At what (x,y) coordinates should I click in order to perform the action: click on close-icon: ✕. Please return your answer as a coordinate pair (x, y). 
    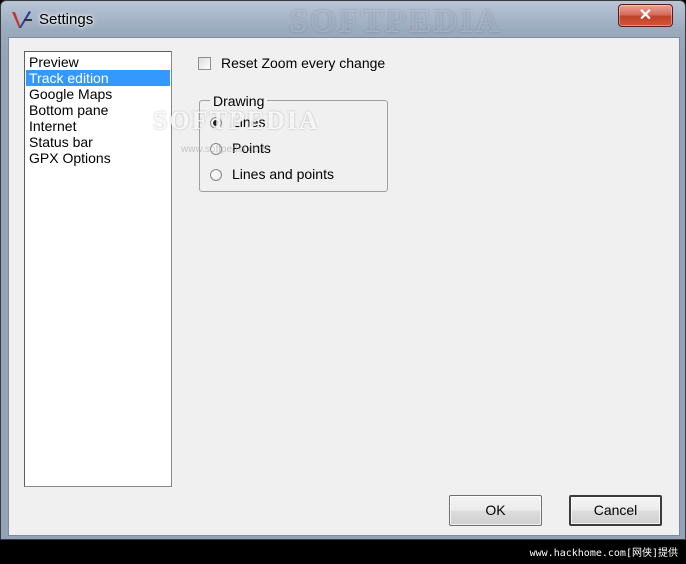
    Looking at the image, I should click on (645, 15).